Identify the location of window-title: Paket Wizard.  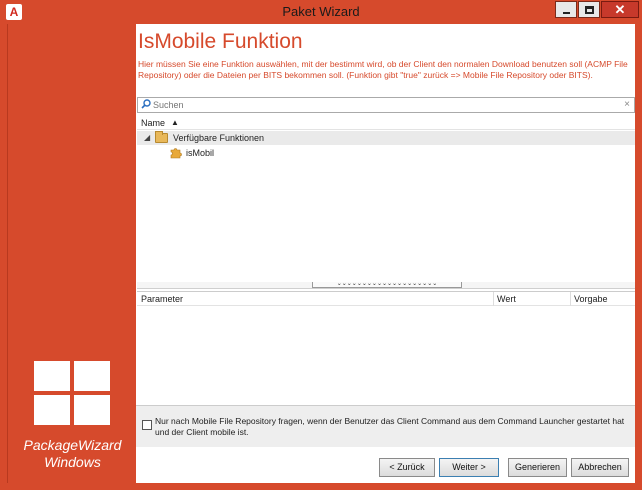
(321, 11).